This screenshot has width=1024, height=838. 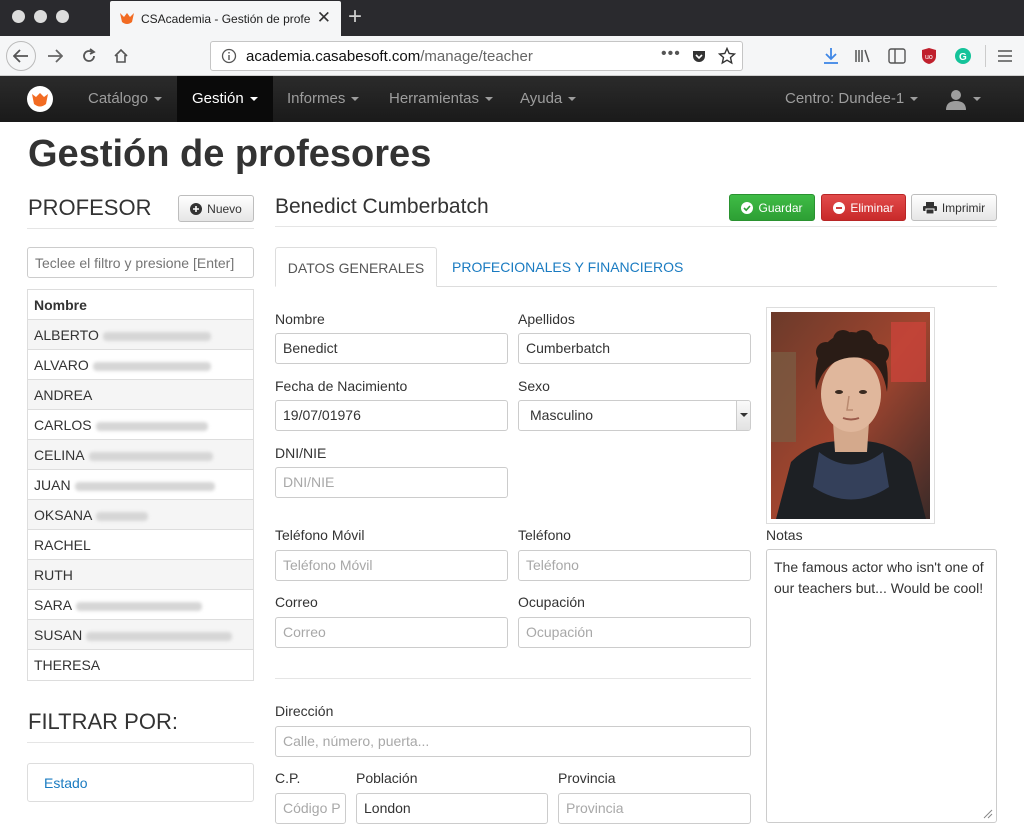 I want to click on poblacion-field: London, so click(x=452, y=808).